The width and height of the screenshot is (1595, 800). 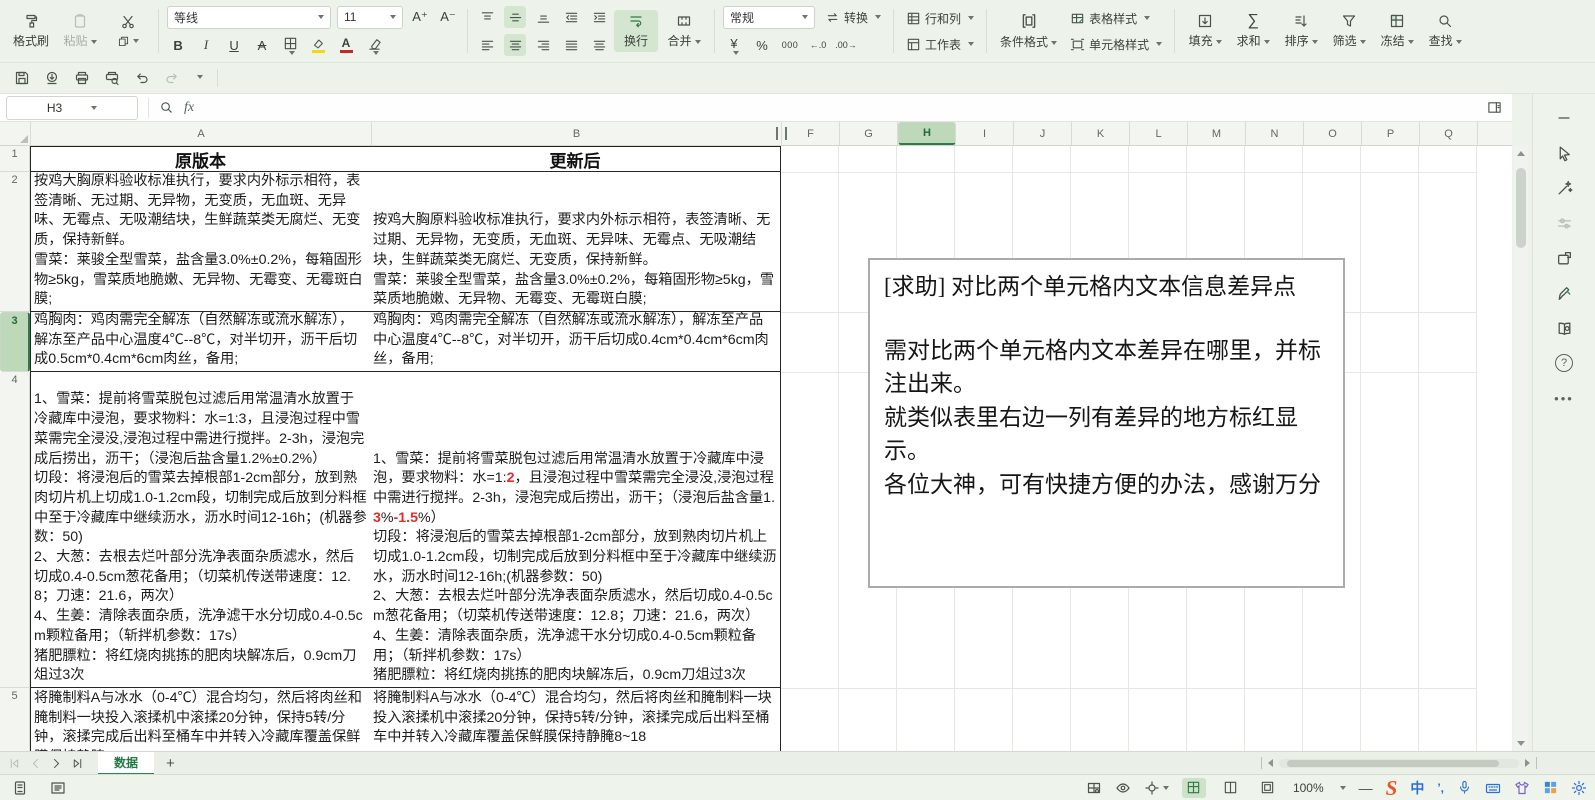 What do you see at coordinates (1564, 258) in the screenshot?
I see `shape-window-icon` at bounding box center [1564, 258].